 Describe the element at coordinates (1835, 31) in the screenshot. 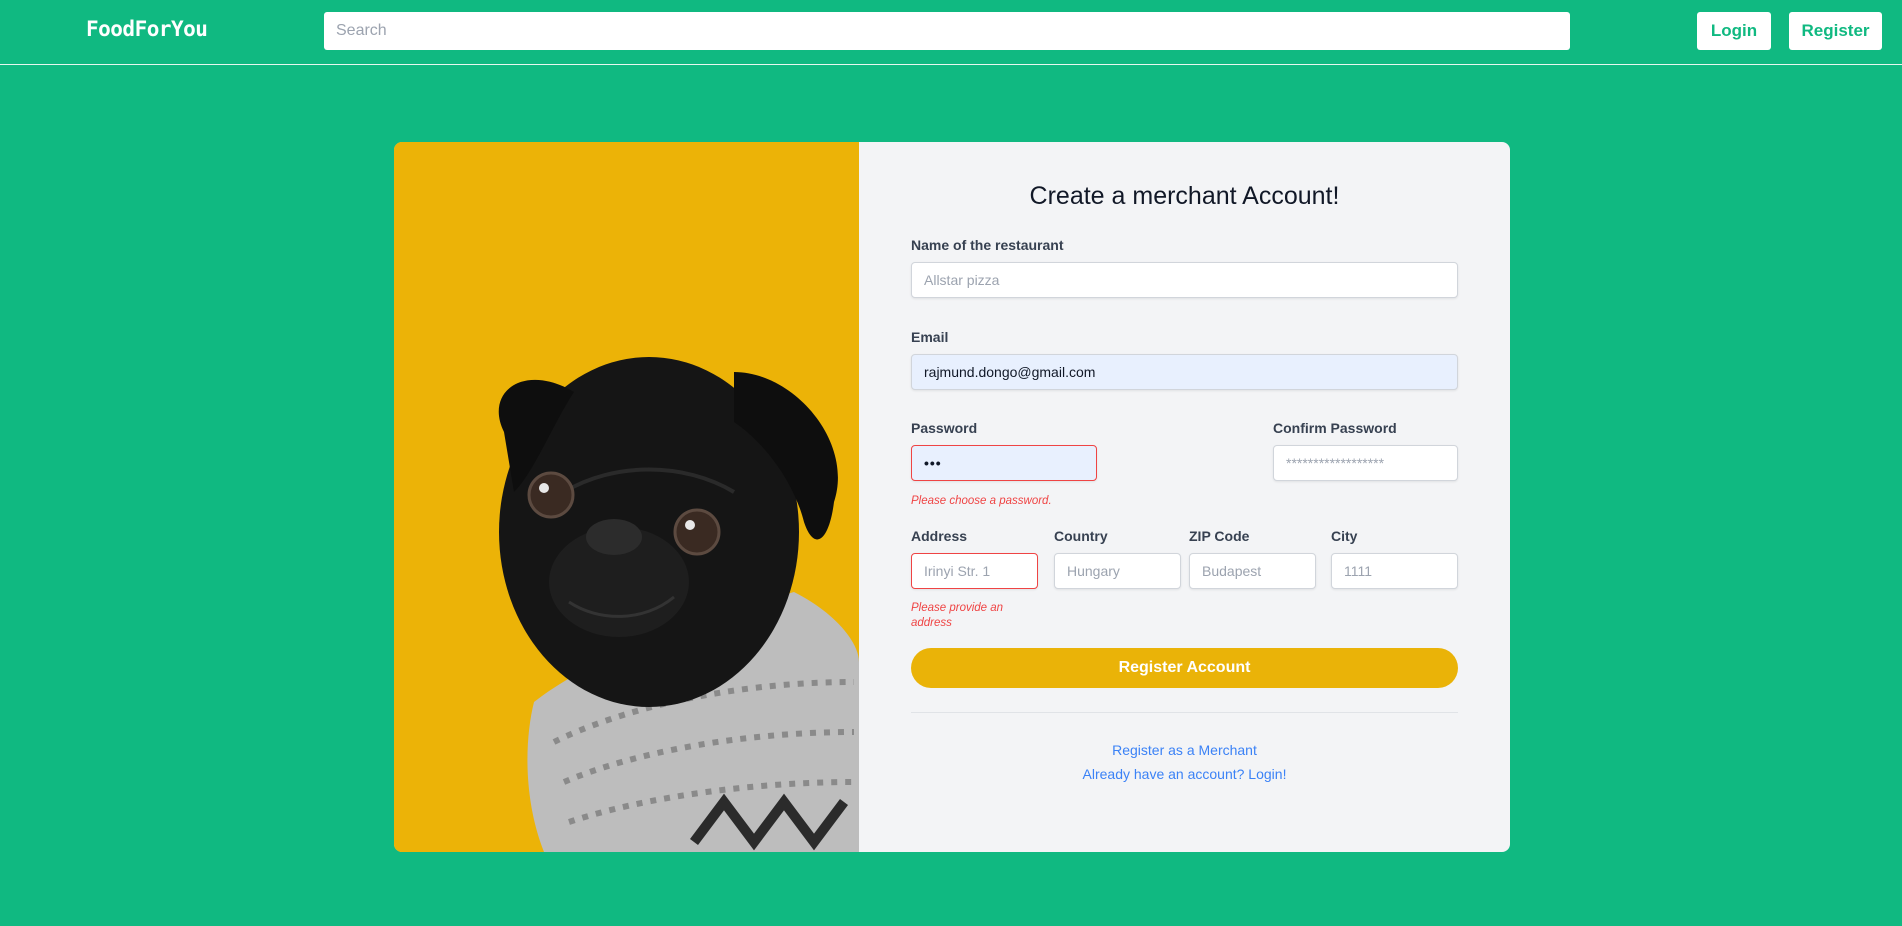

I see `register-button: Register` at that location.